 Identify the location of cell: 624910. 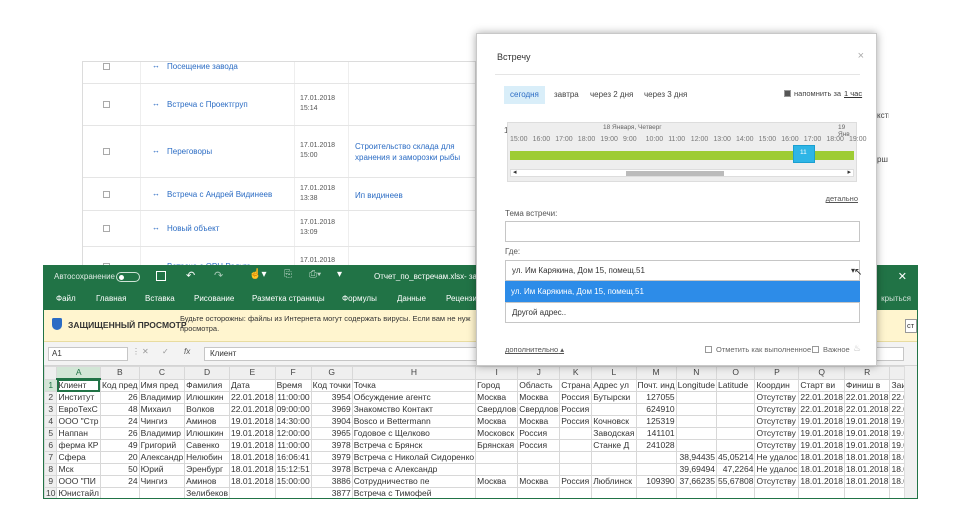
(656, 409).